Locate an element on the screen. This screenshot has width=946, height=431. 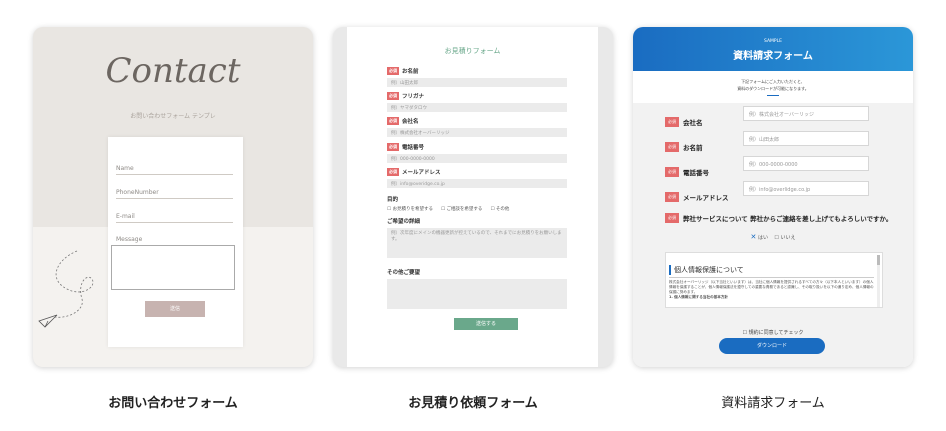
purpose-option-consult: ☐ ご相談を希望する is located at coordinates (461, 209).